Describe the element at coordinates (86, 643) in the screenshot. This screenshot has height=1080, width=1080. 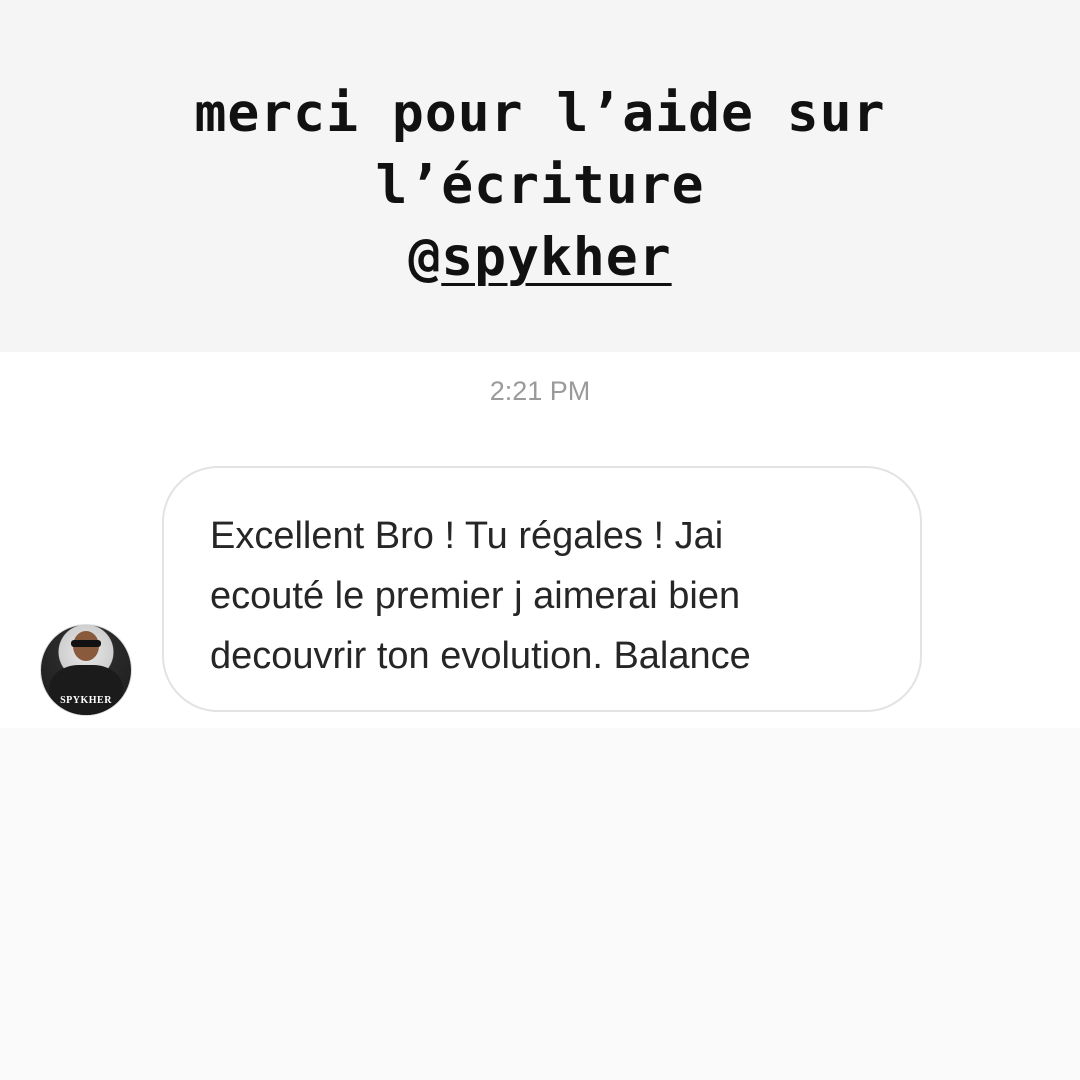
I see `avatar-glasses-shape` at that location.